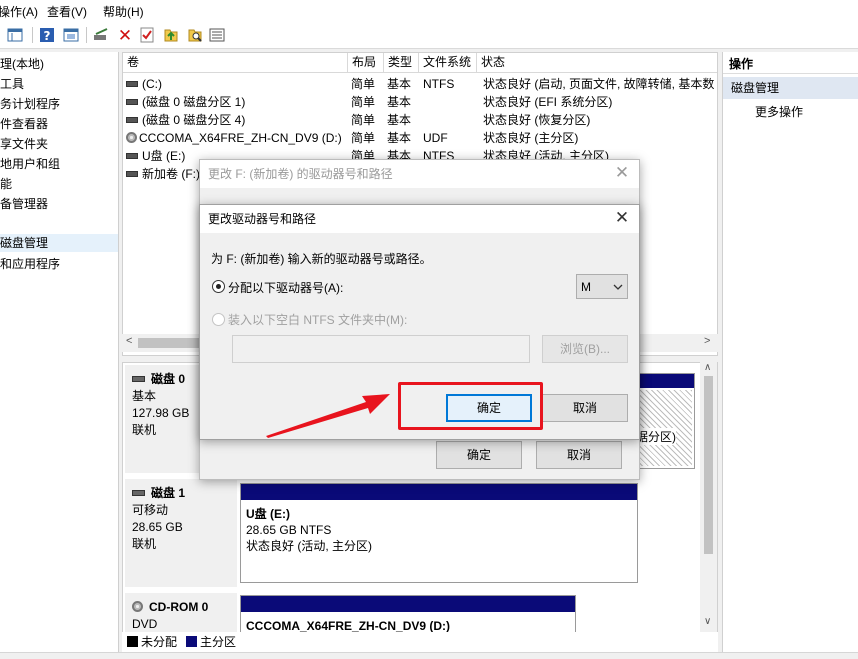 The height and width of the screenshot is (659, 858). What do you see at coordinates (448, 63) in the screenshot?
I see `col-filesystem: 文件系统` at bounding box center [448, 63].